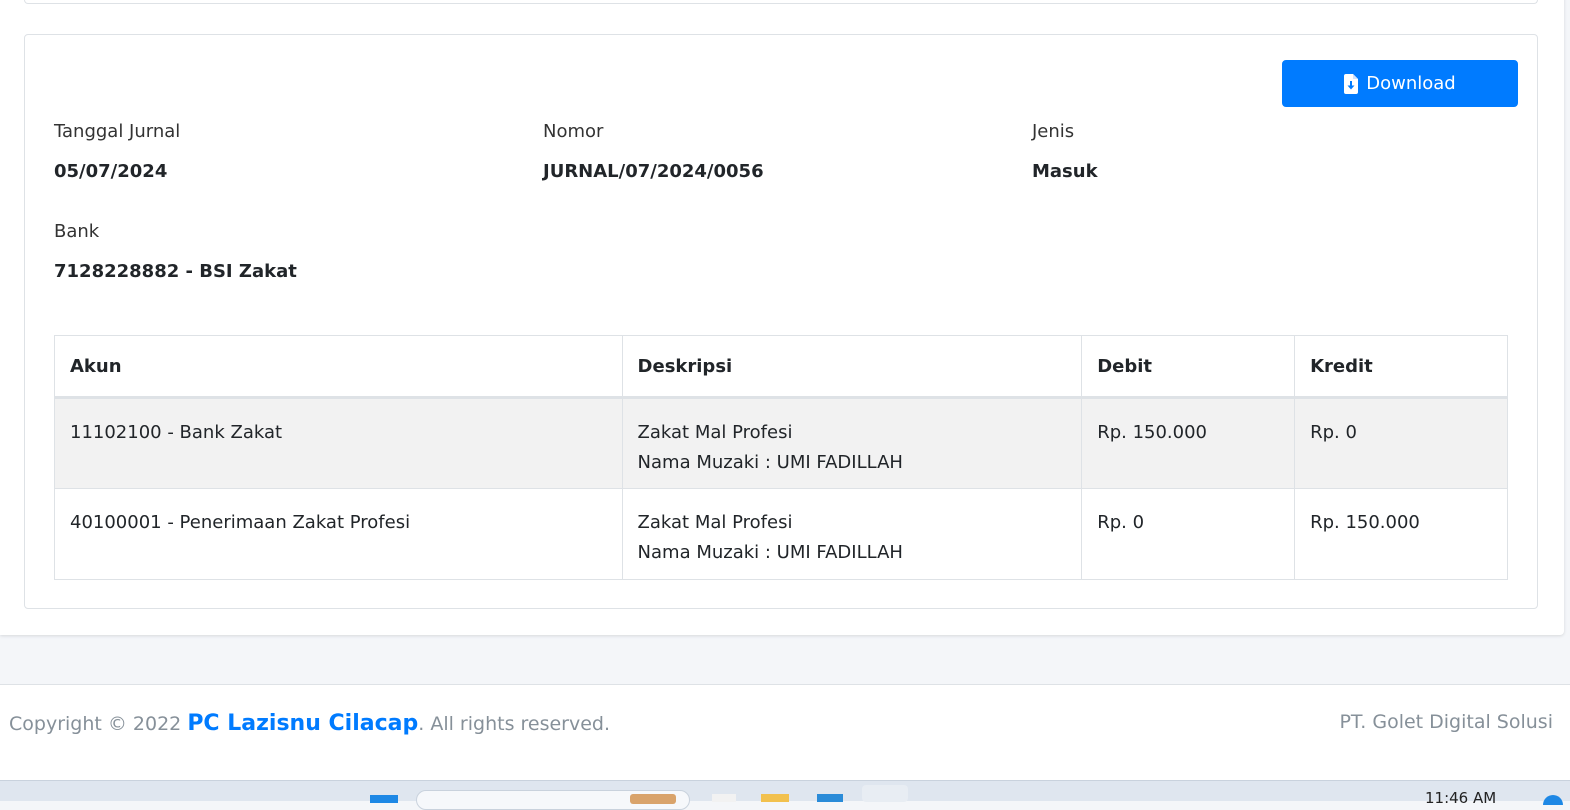  Describe the element at coordinates (885, 793) in the screenshot. I see `chrome-icon` at that location.